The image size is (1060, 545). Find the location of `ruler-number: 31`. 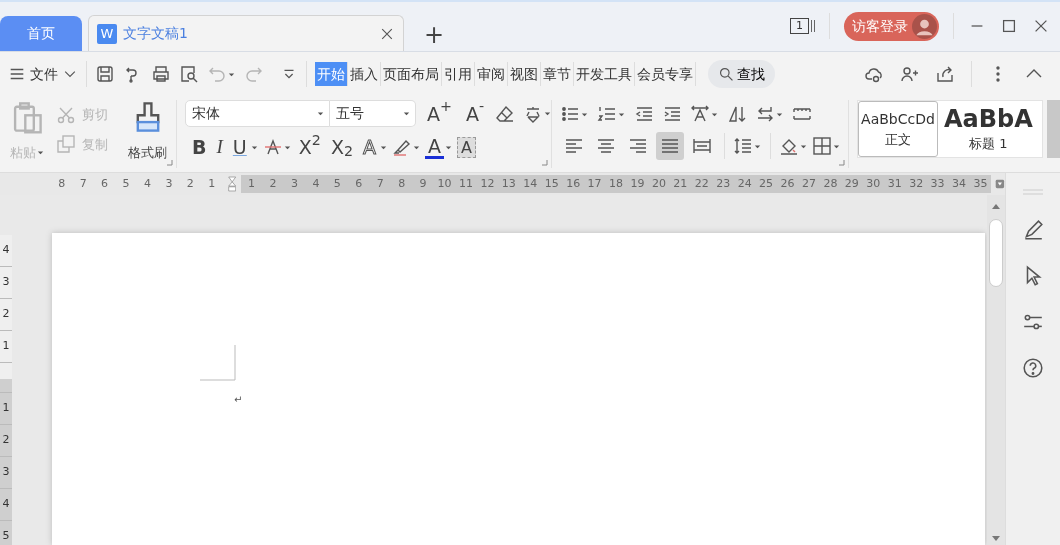

ruler-number: 31 is located at coordinates (894, 183).